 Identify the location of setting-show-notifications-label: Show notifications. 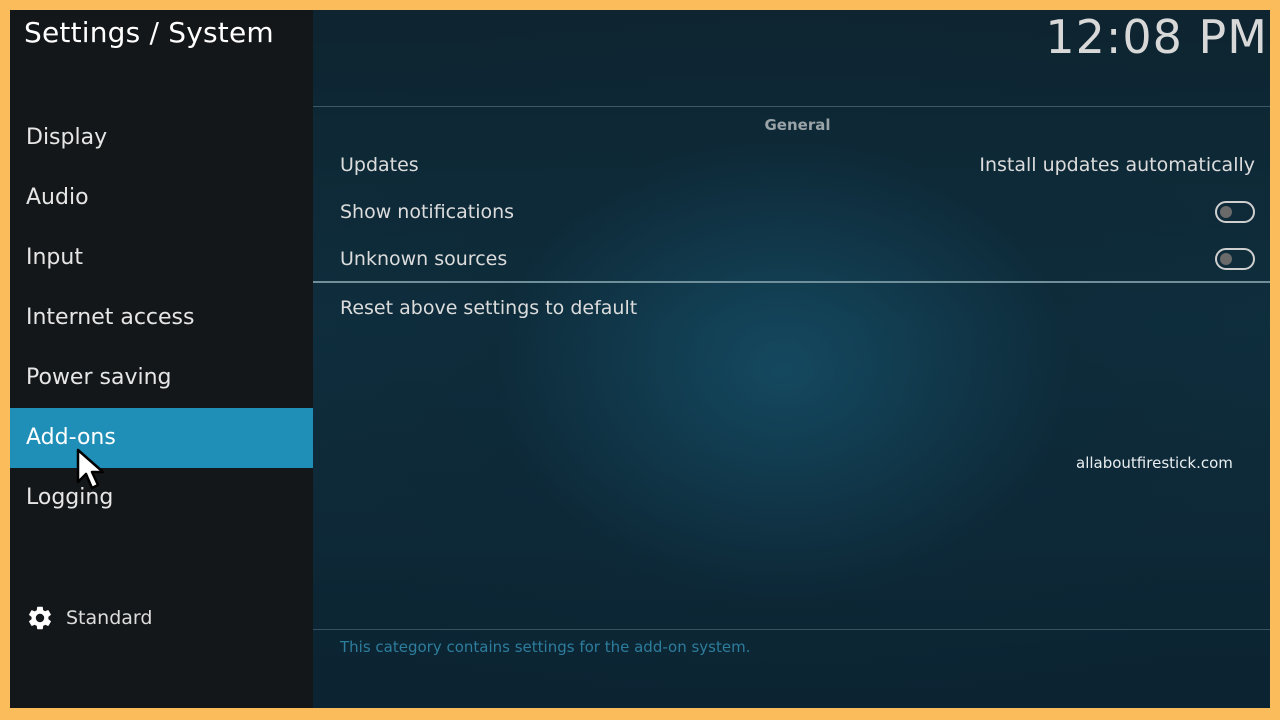
(427, 212).